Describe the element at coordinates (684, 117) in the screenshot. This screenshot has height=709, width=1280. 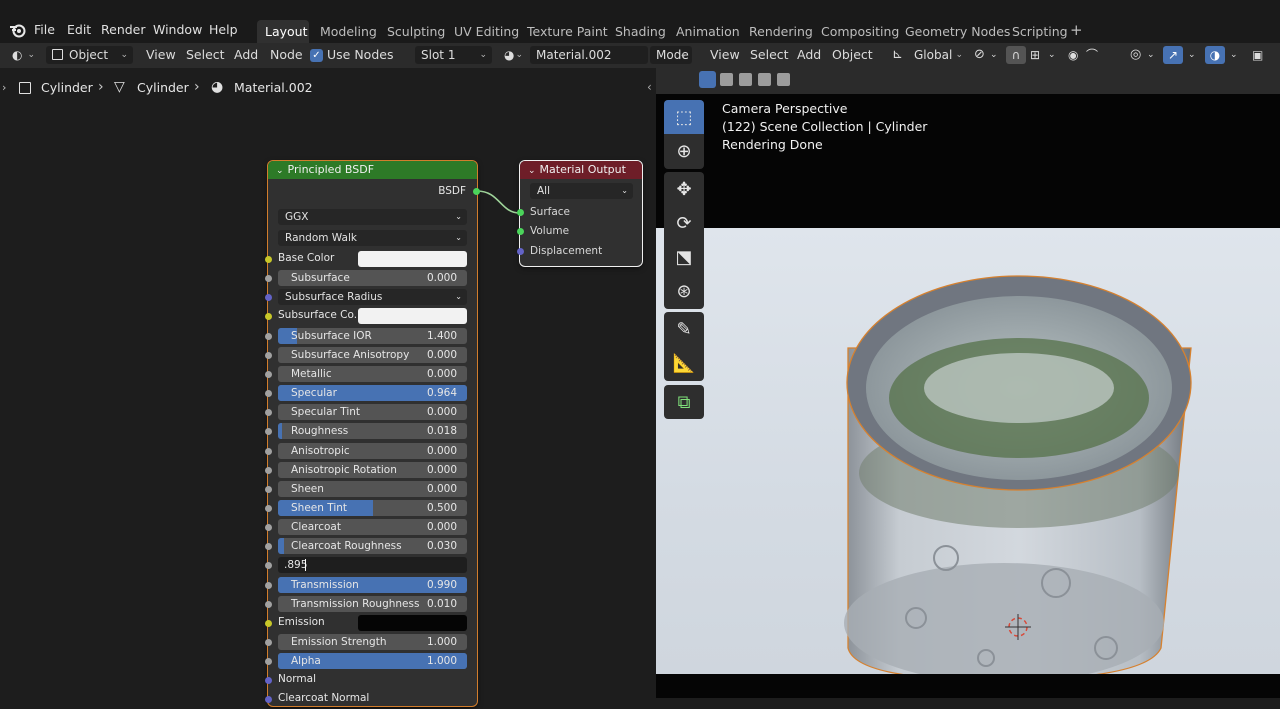
I see `select-box-tool-icon: ⬚` at that location.